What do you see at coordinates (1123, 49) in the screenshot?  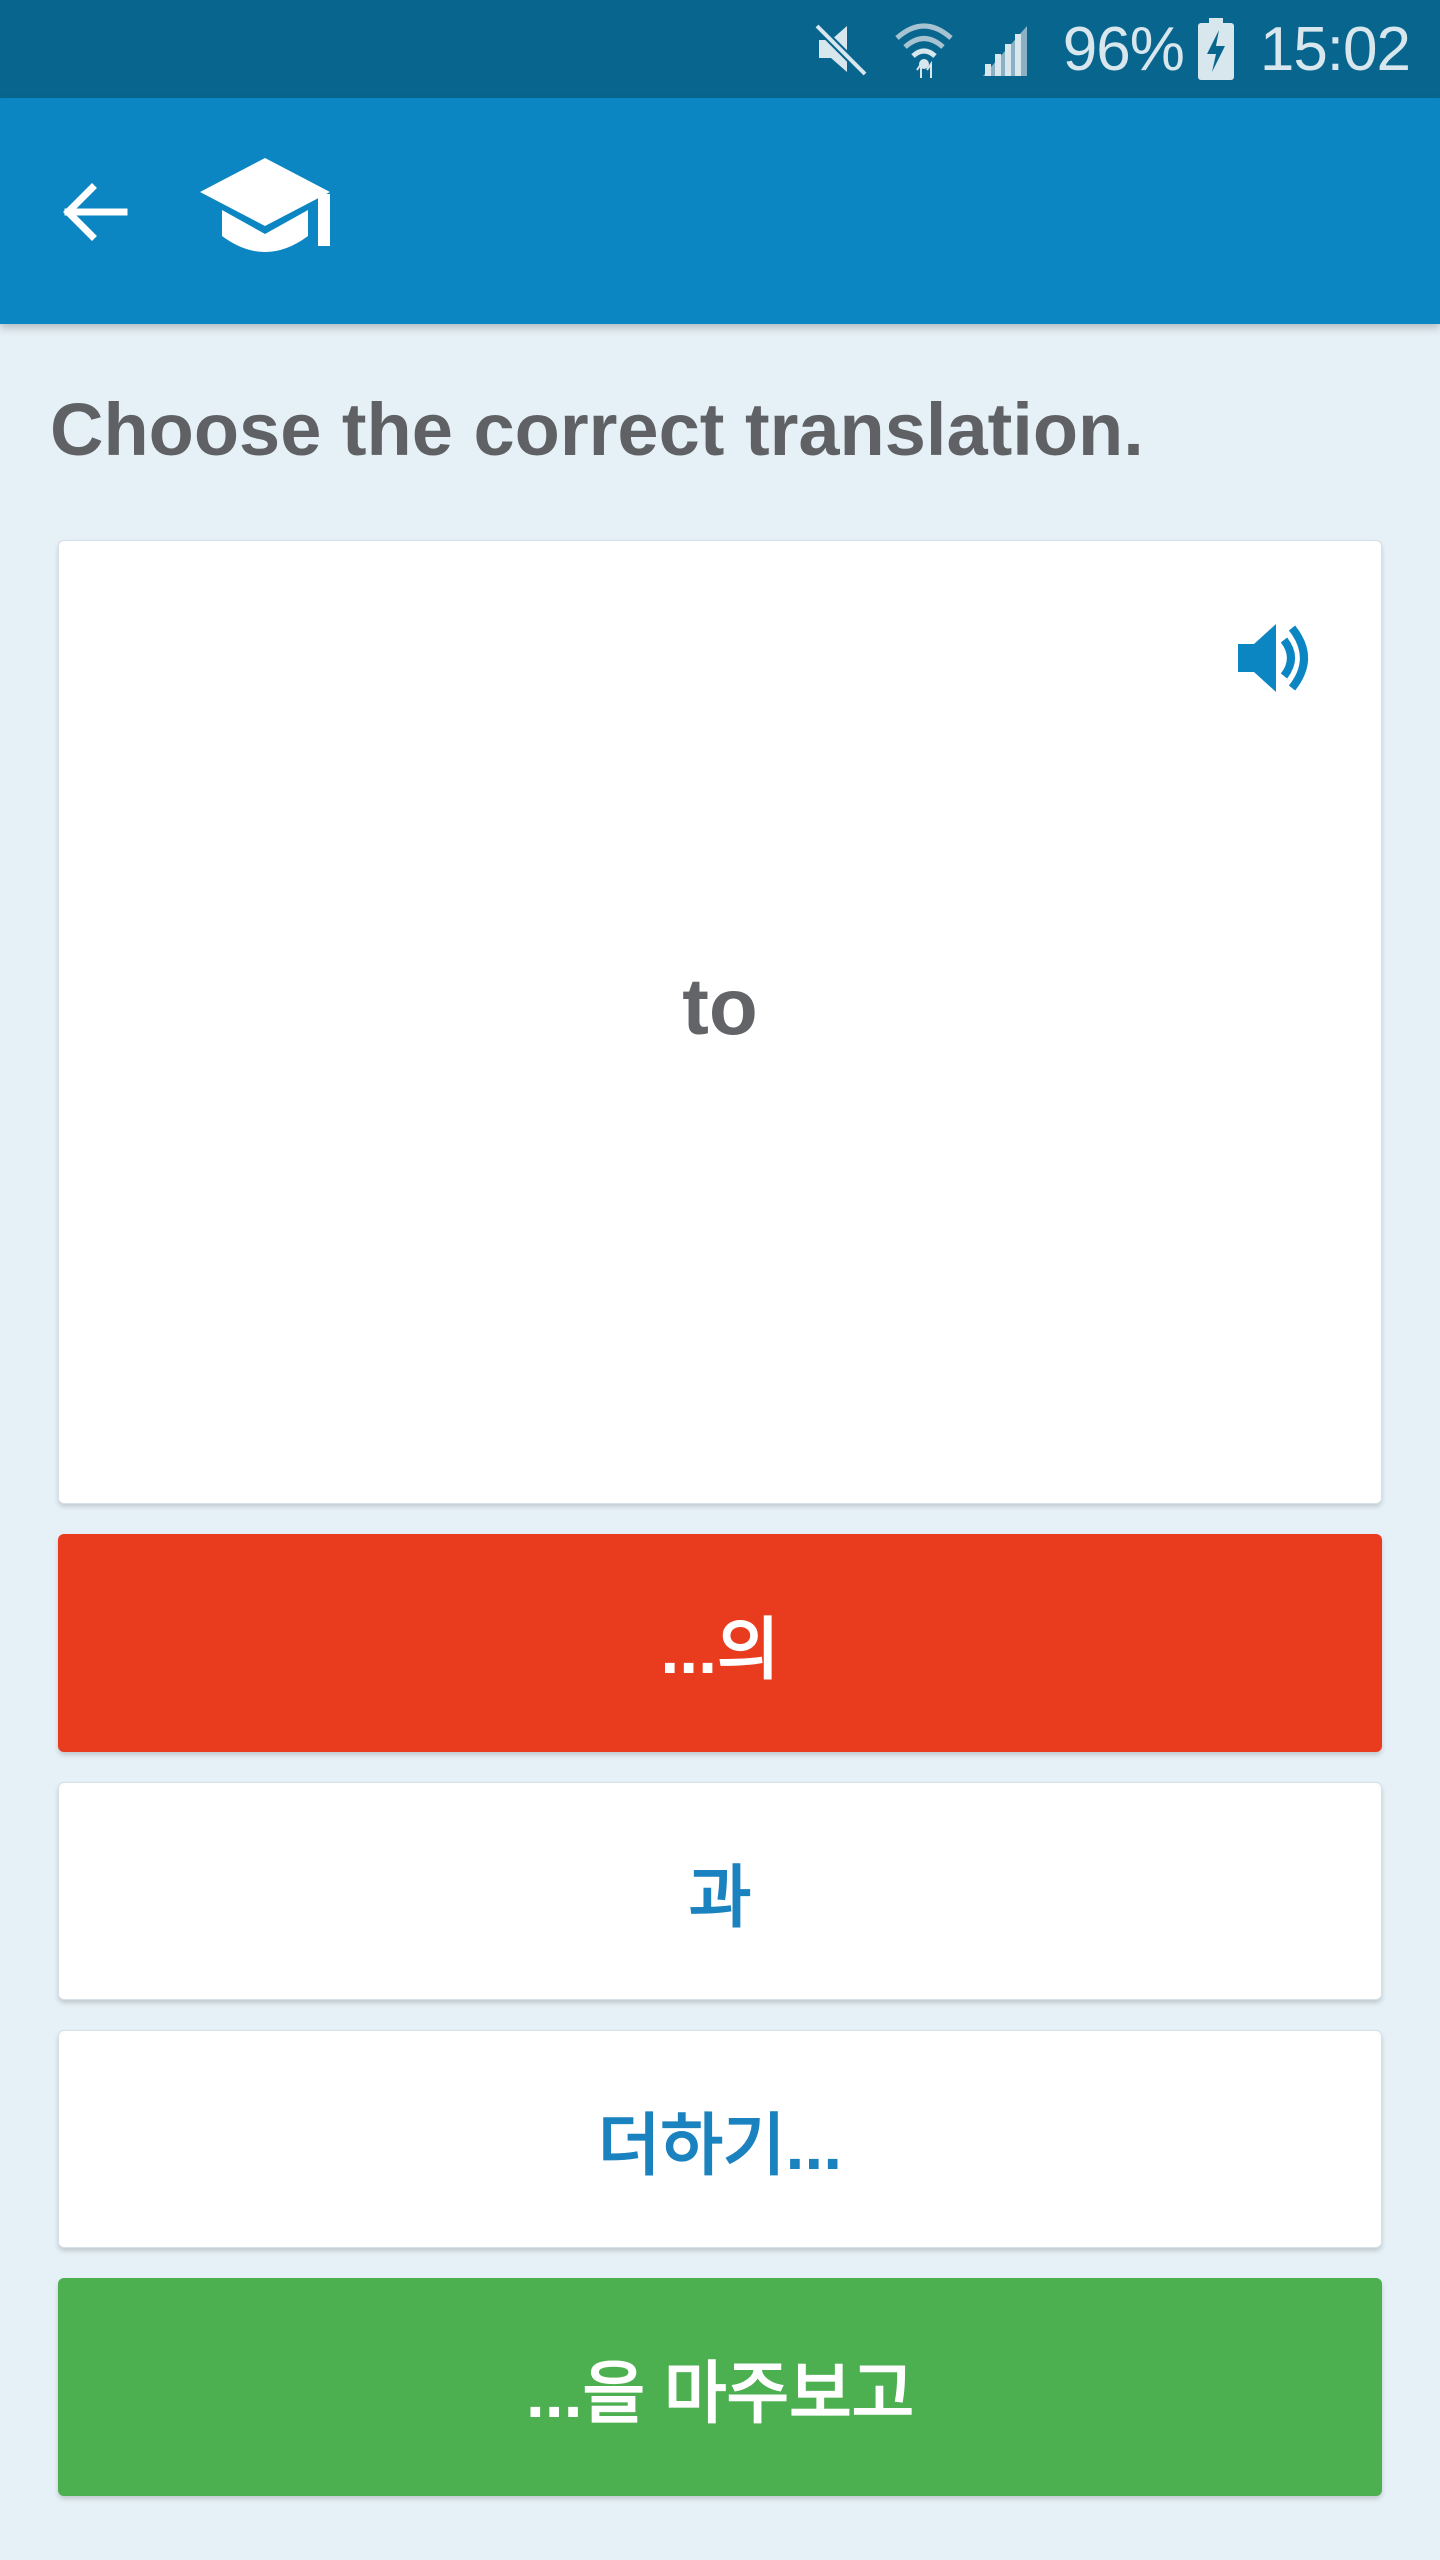 I see `battery-percent: 96%` at bounding box center [1123, 49].